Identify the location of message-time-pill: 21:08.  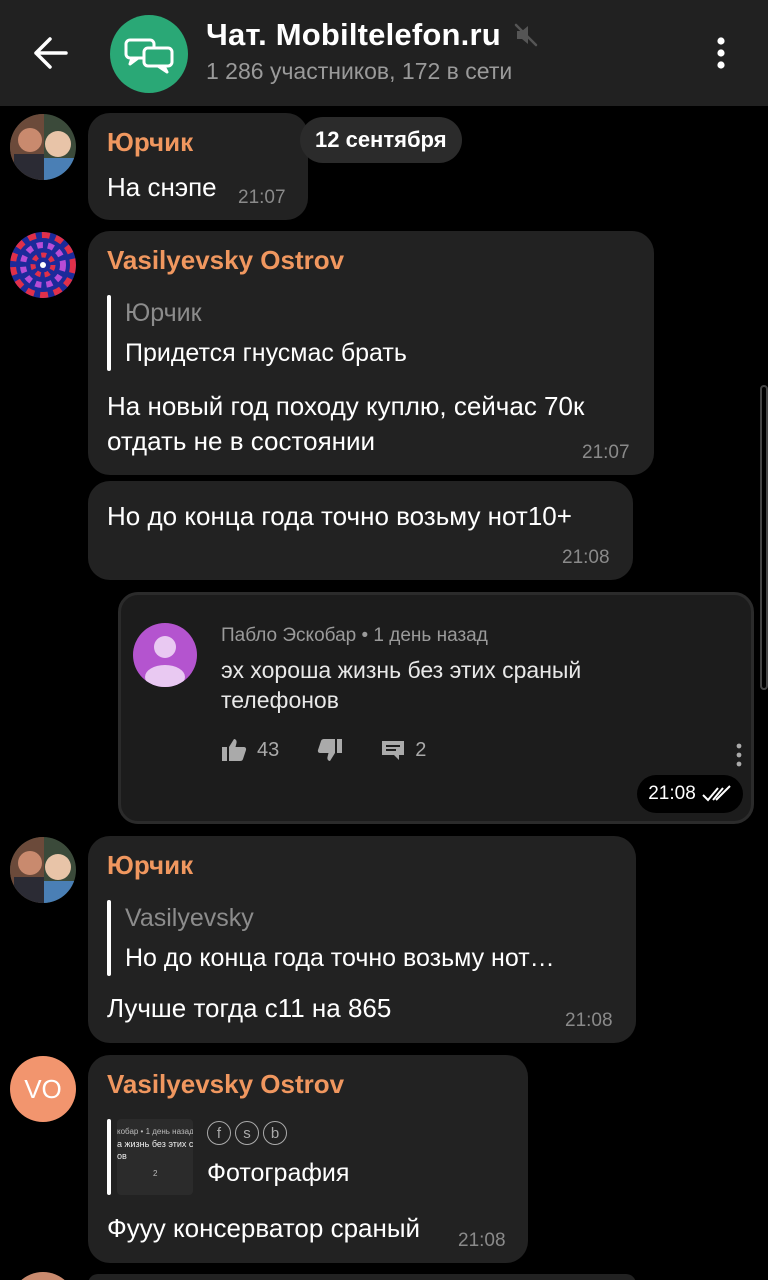
(690, 794).